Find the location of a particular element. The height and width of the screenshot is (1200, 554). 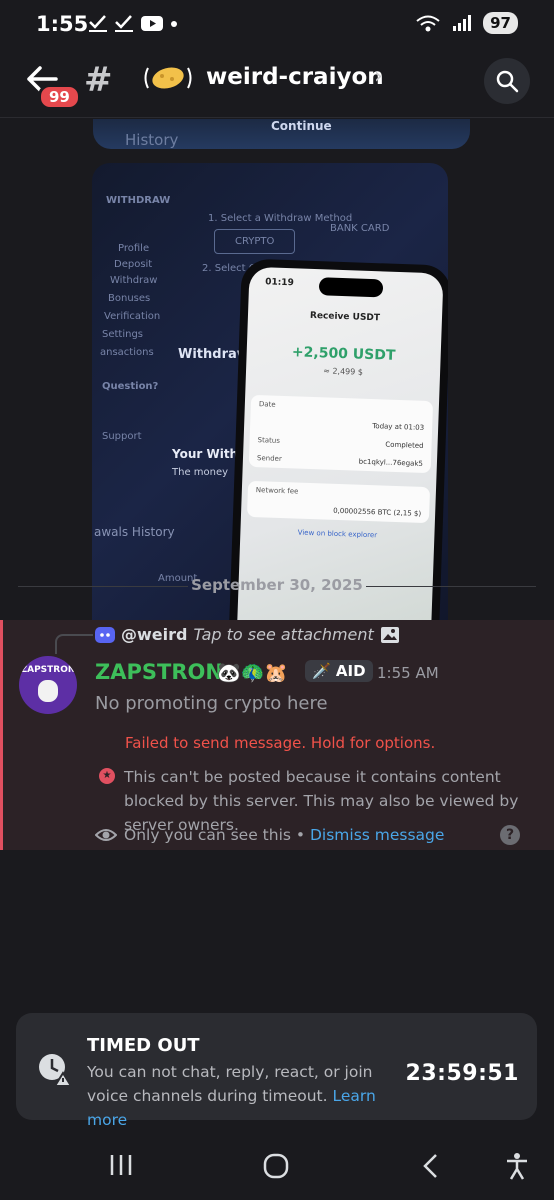

photo-text: Deposit is located at coordinates (133, 264).